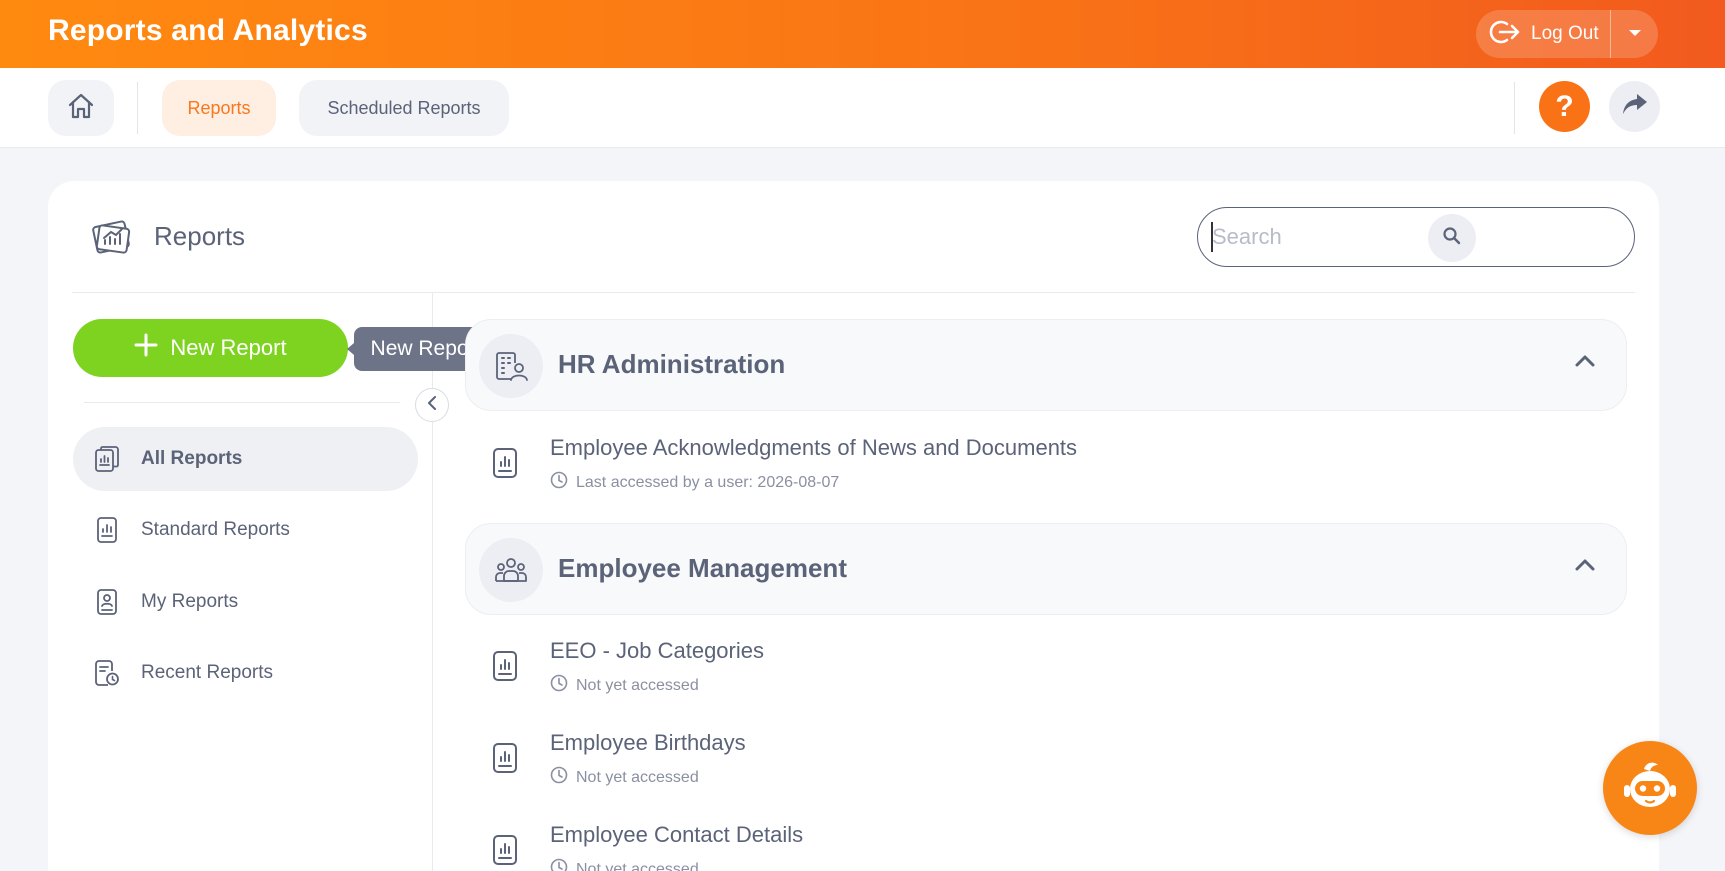 The image size is (1725, 871). What do you see at coordinates (107, 602) in the screenshot?
I see `my-reports-icon` at bounding box center [107, 602].